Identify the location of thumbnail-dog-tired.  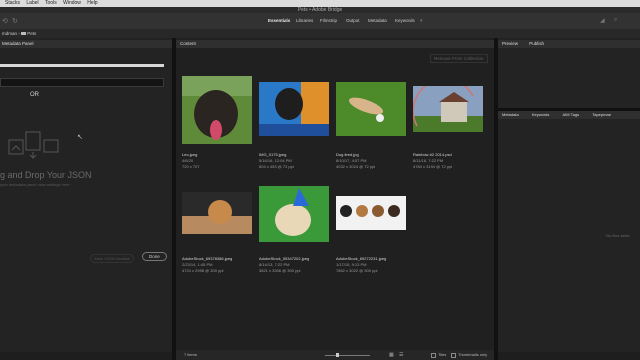
(371, 109).